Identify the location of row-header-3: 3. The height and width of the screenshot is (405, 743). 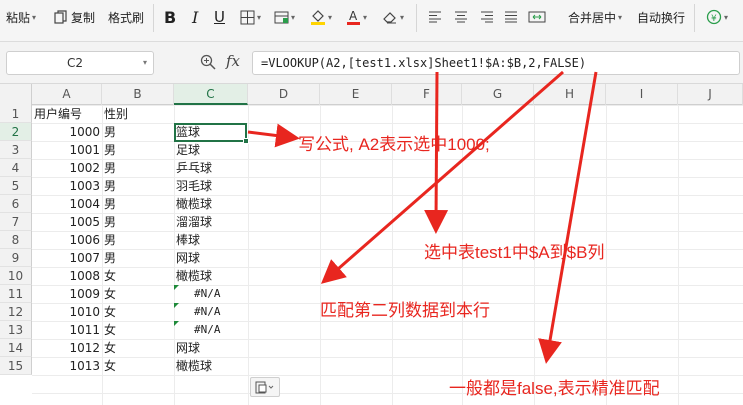
(16, 150).